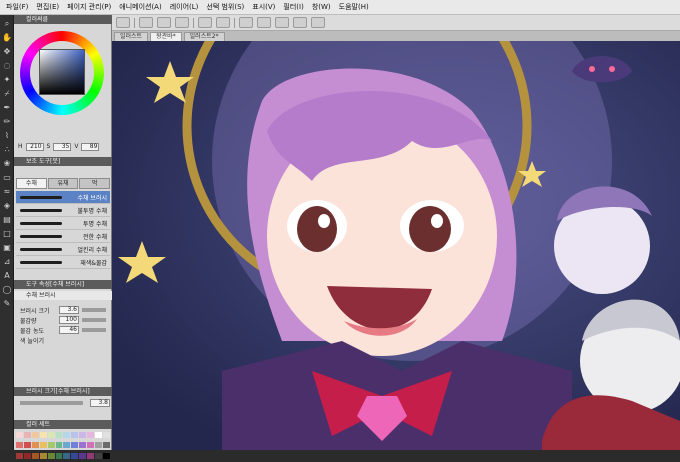 The image size is (680, 462). Describe the element at coordinates (7, 248) in the screenshot. I see `frame-icon: ▣` at that location.